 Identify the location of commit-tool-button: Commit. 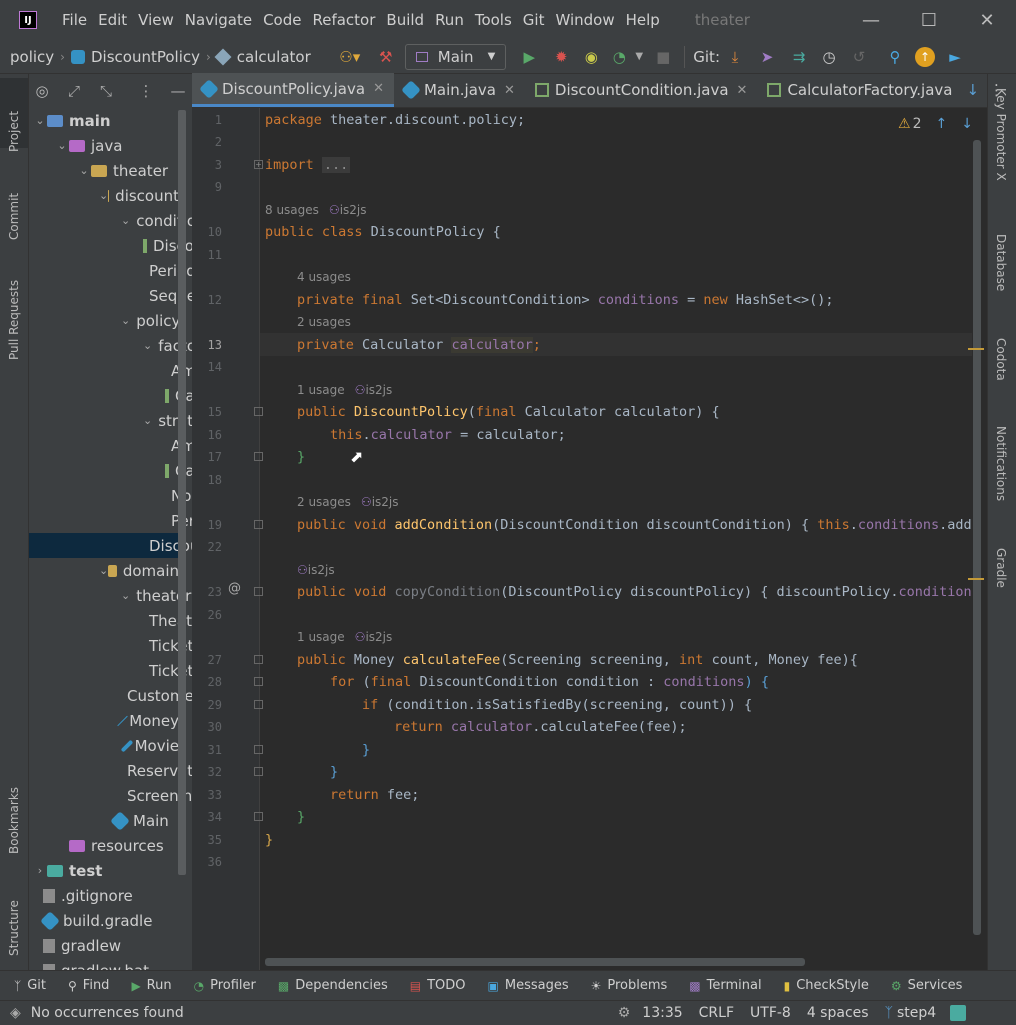
(14, 205).